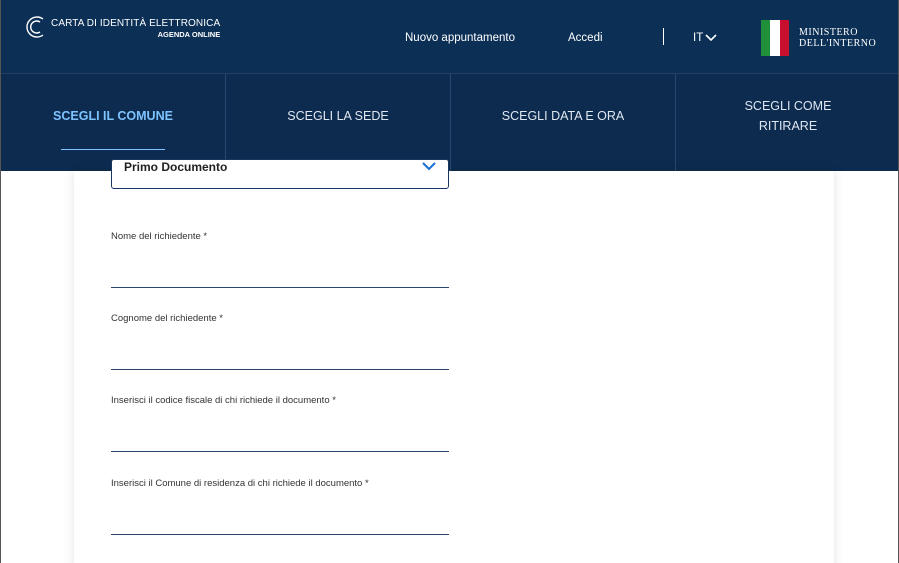 The image size is (899, 563). What do you see at coordinates (563, 115) in the screenshot?
I see `step-label: SCEGLI DATA E ORA` at bounding box center [563, 115].